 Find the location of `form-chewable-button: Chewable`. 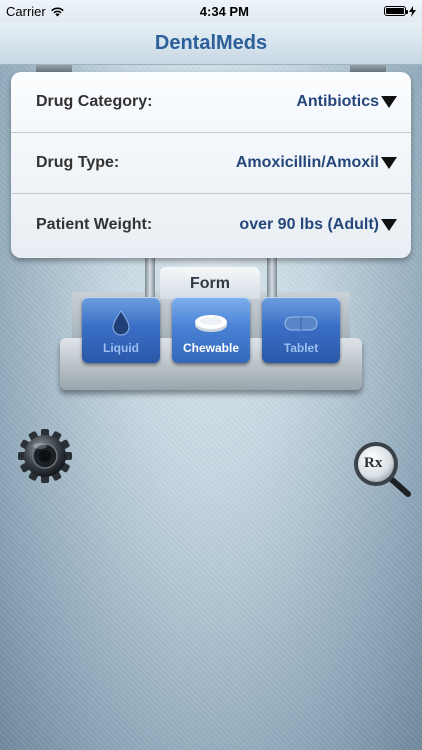

form-chewable-button: Chewable is located at coordinates (211, 330).